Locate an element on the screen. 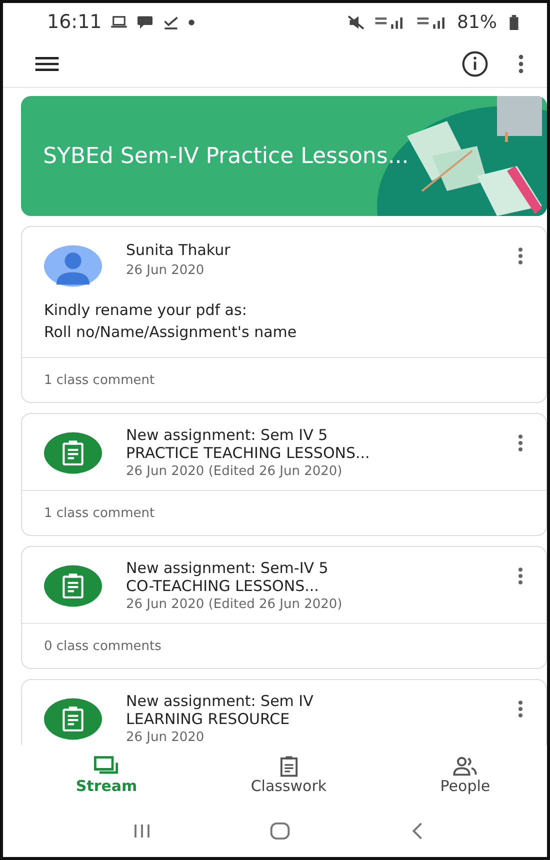  download-check-icon is located at coordinates (171, 22).